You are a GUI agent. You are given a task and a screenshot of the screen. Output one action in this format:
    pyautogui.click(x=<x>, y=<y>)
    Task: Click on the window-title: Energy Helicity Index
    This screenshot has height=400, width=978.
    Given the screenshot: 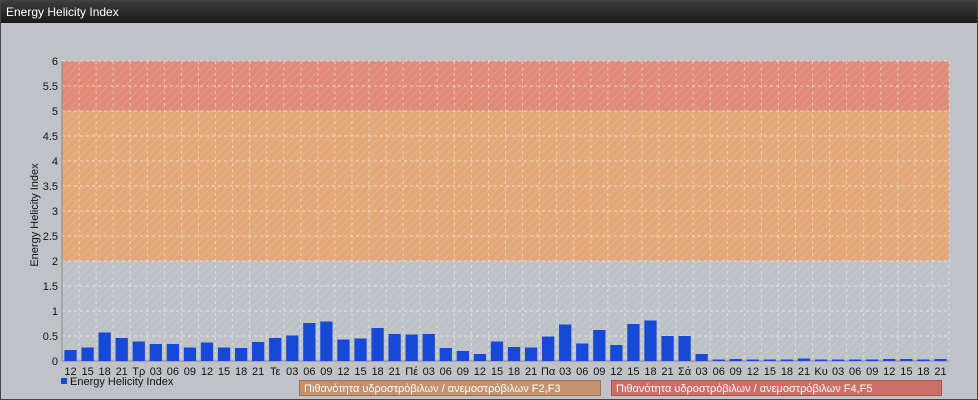 What is the action you would take?
    pyautogui.click(x=62, y=12)
    